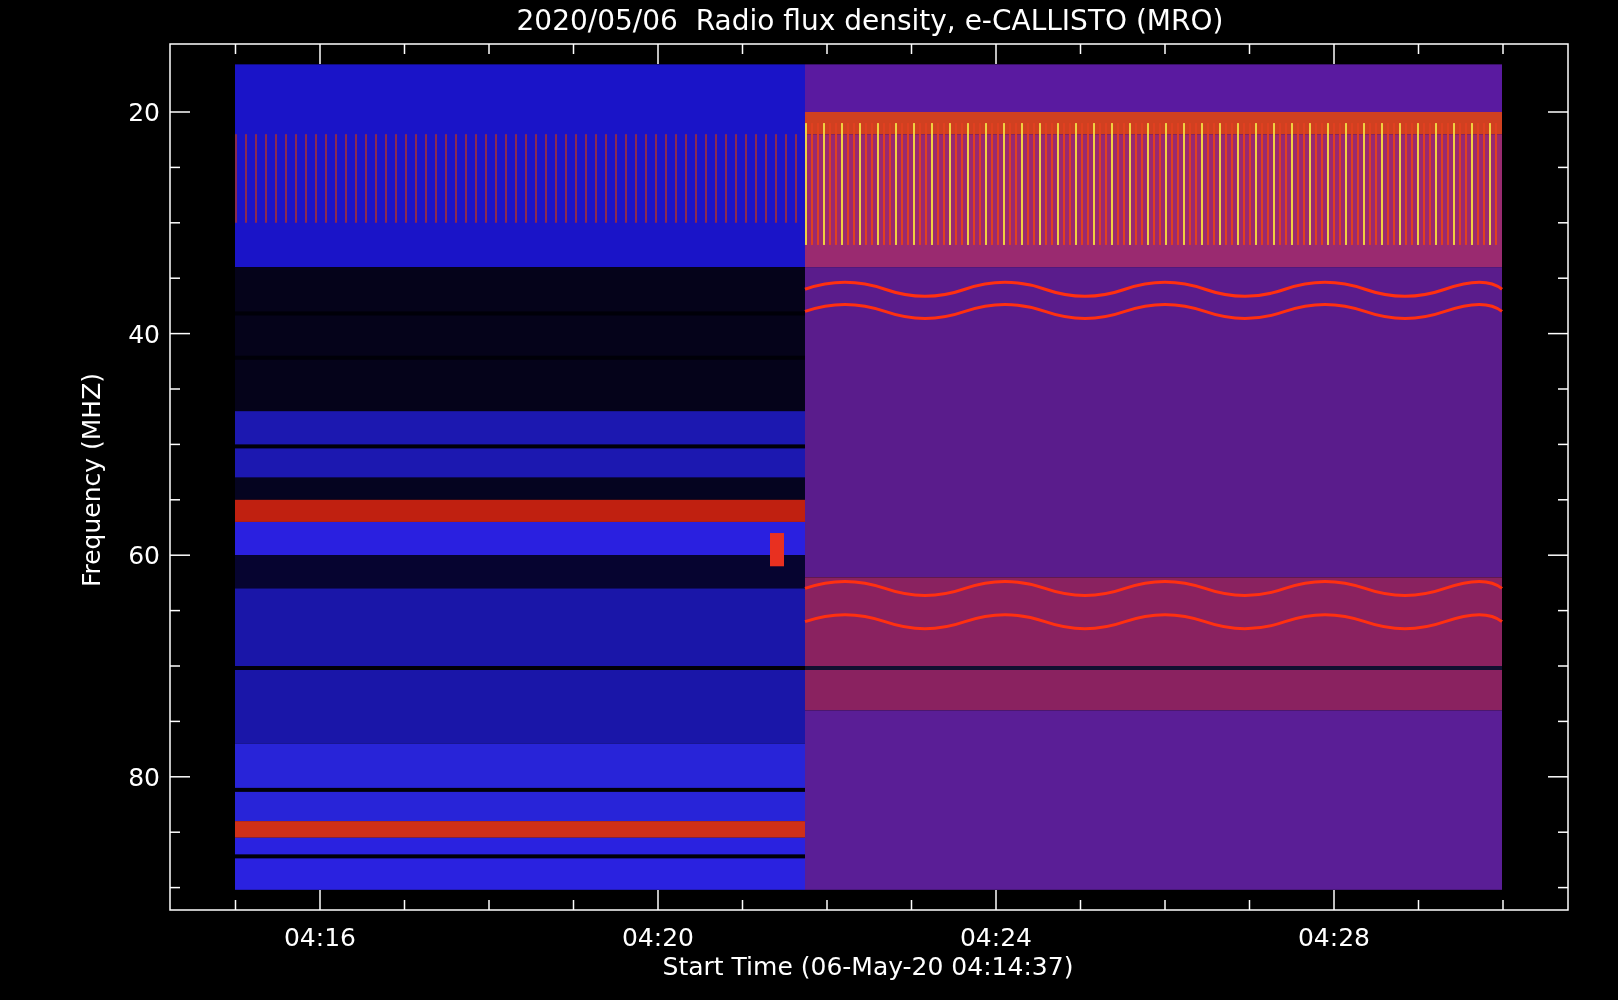 This screenshot has width=1618, height=1000. What do you see at coordinates (870, 20) in the screenshot?
I see `chart-title: 2020/05/06 Radio flux density, e-CALLISTO (MRO)` at bounding box center [870, 20].